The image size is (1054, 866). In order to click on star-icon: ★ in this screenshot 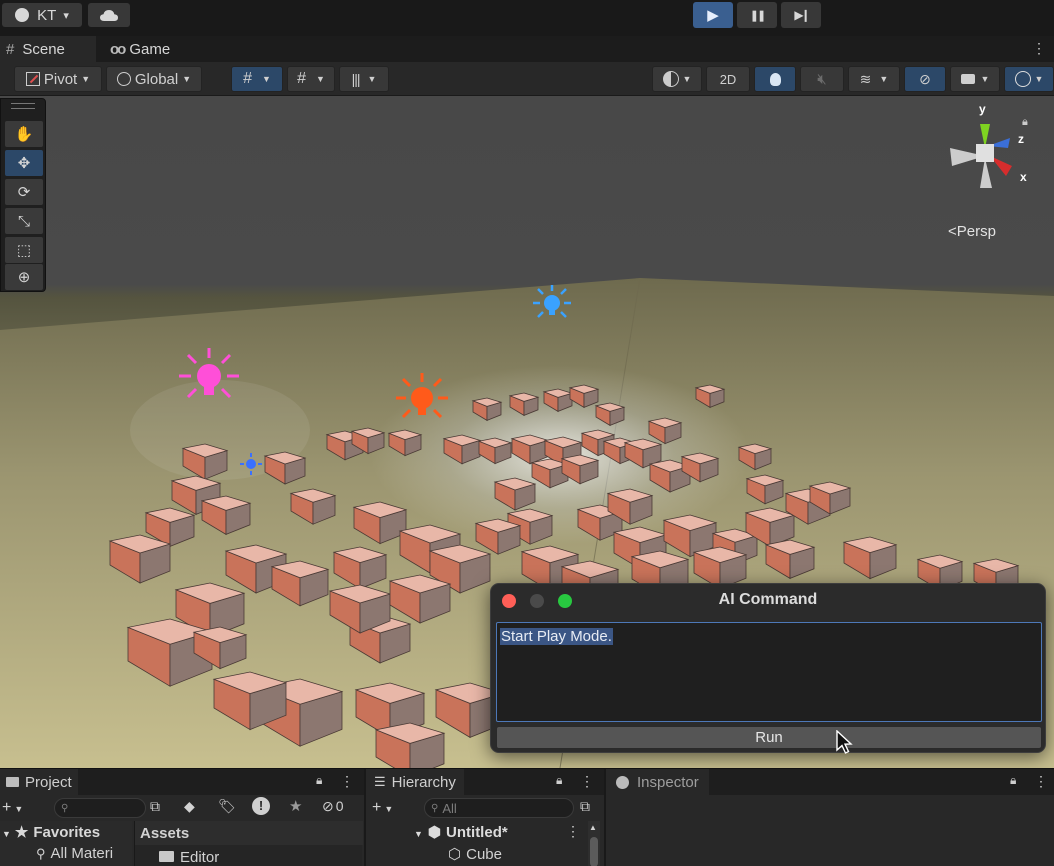, I will do `click(295, 806)`.